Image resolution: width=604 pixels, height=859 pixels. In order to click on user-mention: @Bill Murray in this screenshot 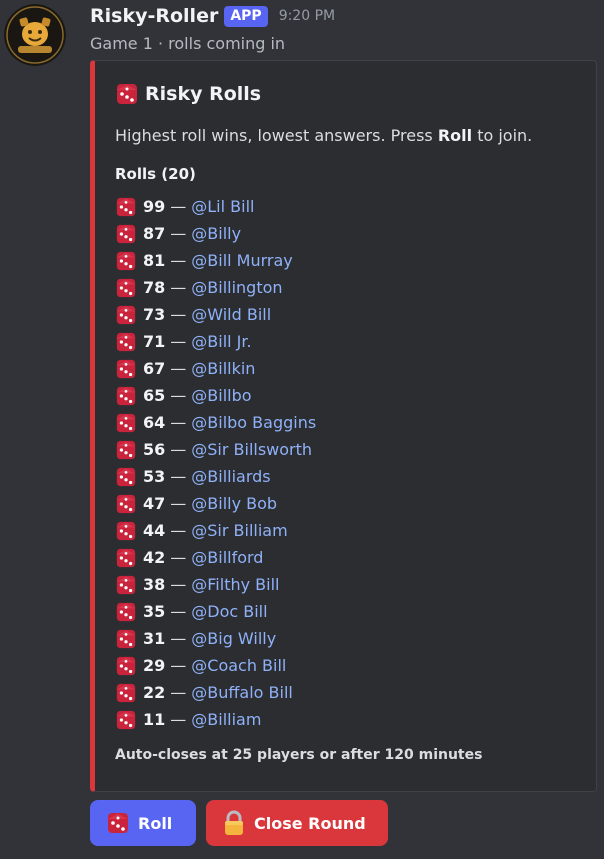, I will do `click(242, 260)`.